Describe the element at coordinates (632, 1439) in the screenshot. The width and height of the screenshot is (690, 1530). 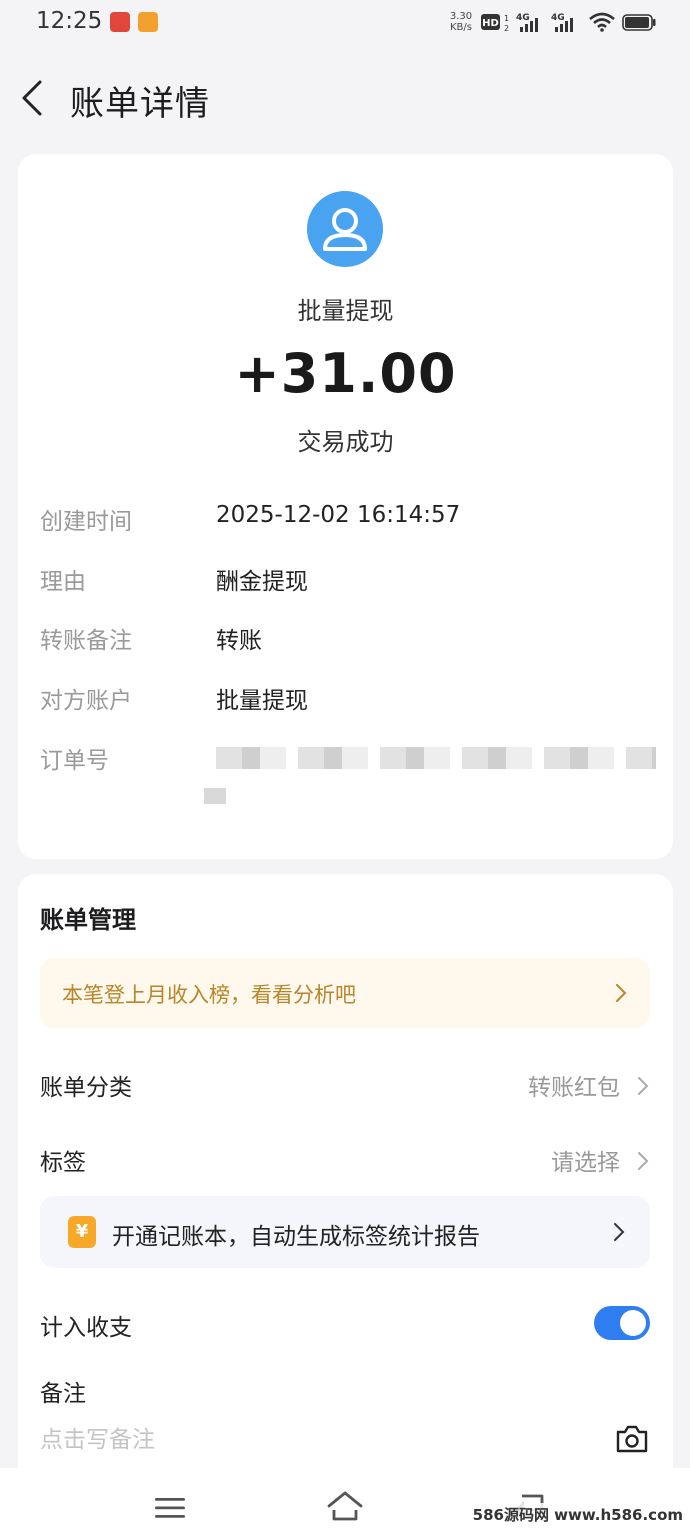
I see `camera-icon` at that location.